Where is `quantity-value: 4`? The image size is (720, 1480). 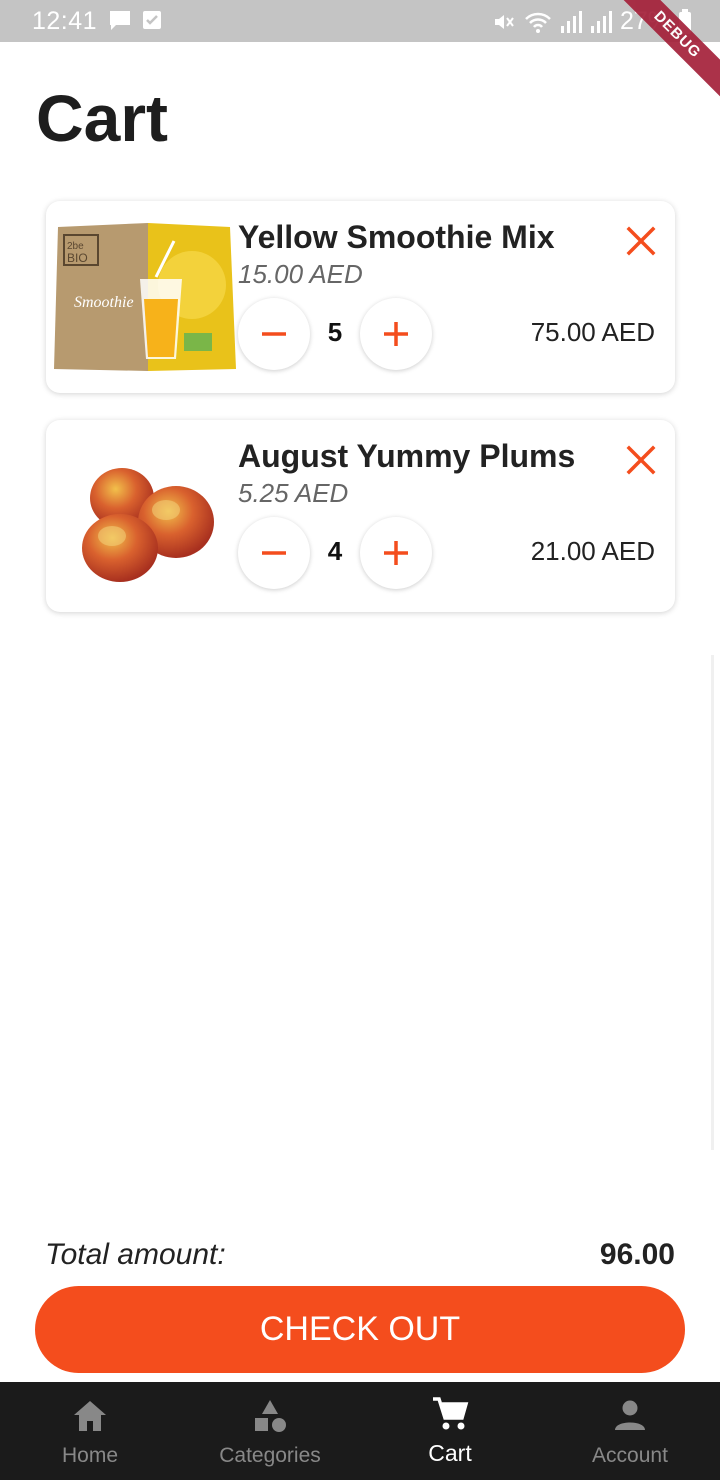 quantity-value: 4 is located at coordinates (335, 551).